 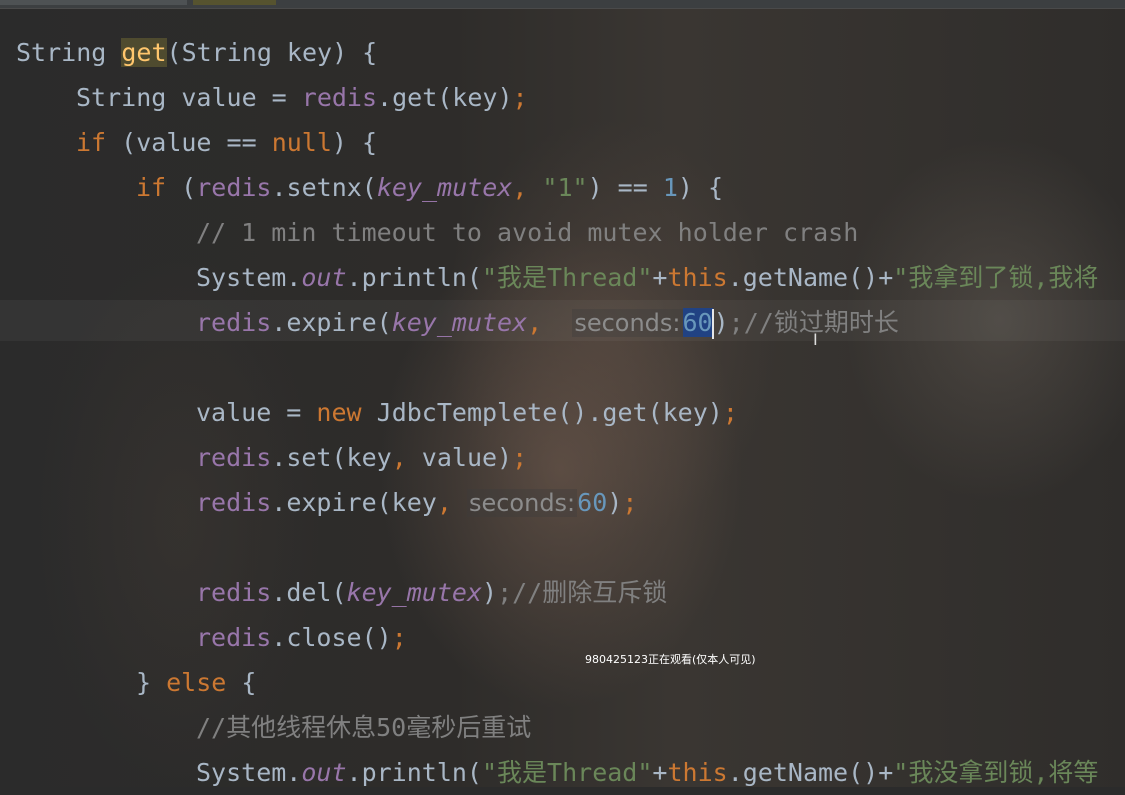 I want to click on code-line-1: String get(String key) {, so click(x=197, y=52).